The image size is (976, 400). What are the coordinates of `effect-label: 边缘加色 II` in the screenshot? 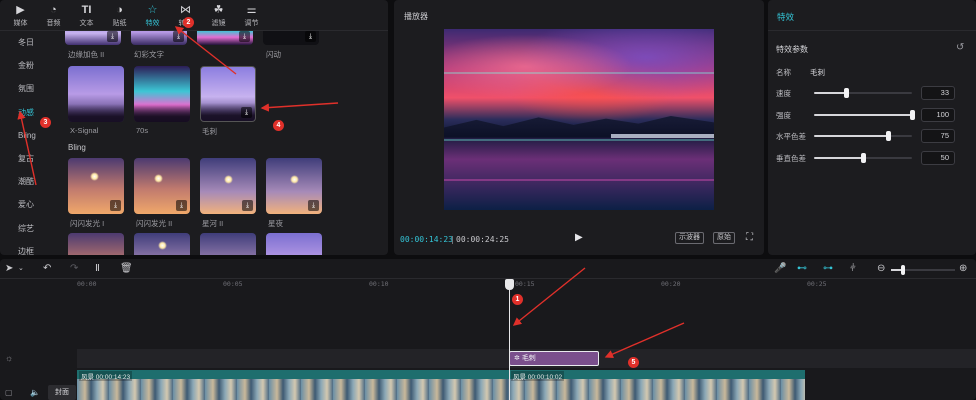 It's located at (86, 54).